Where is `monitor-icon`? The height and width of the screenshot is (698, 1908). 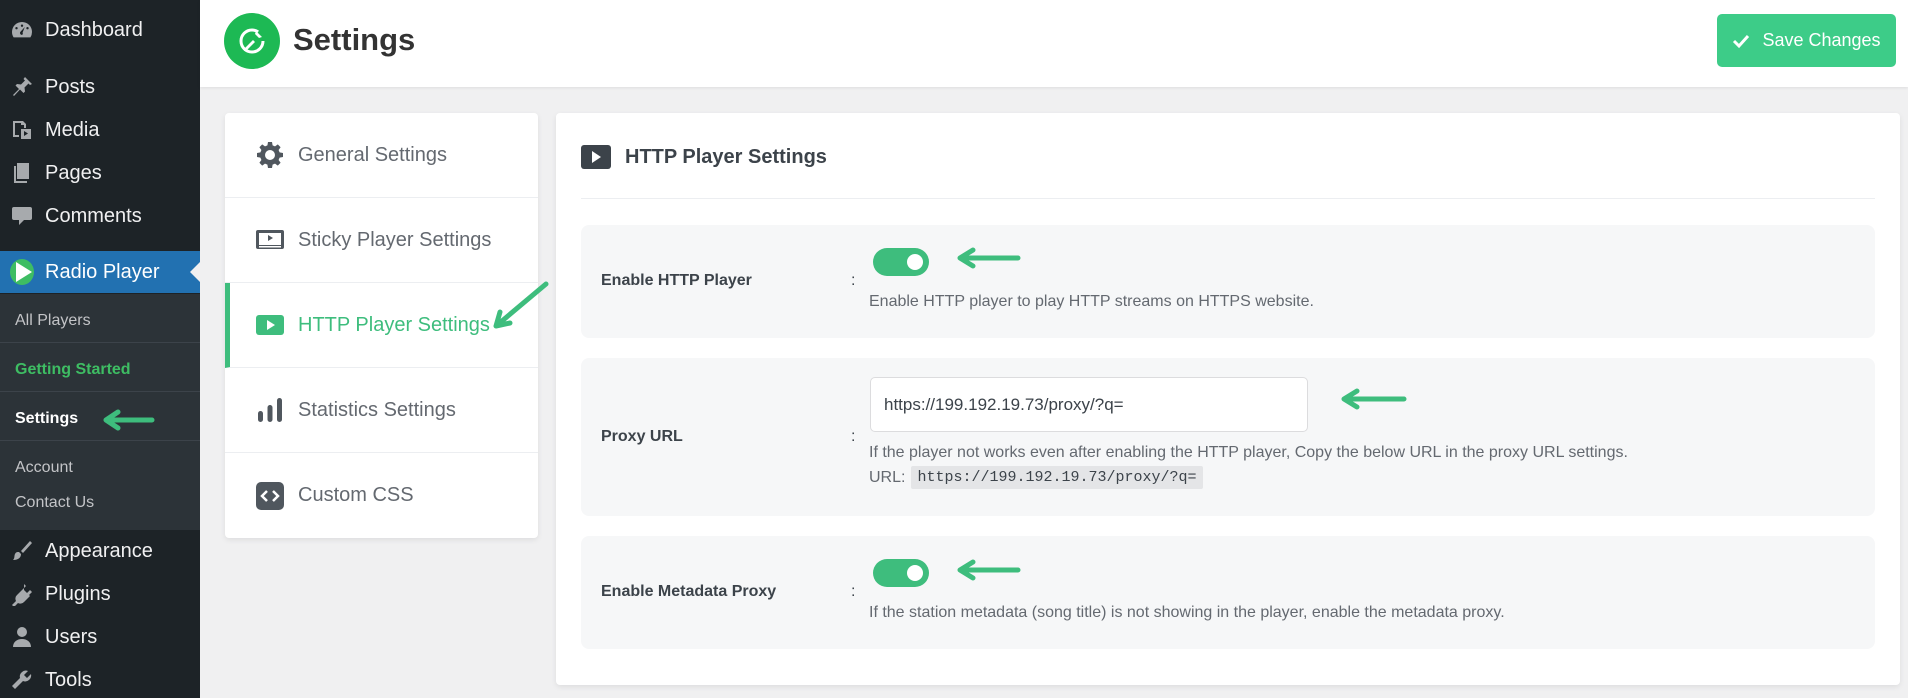 monitor-icon is located at coordinates (270, 240).